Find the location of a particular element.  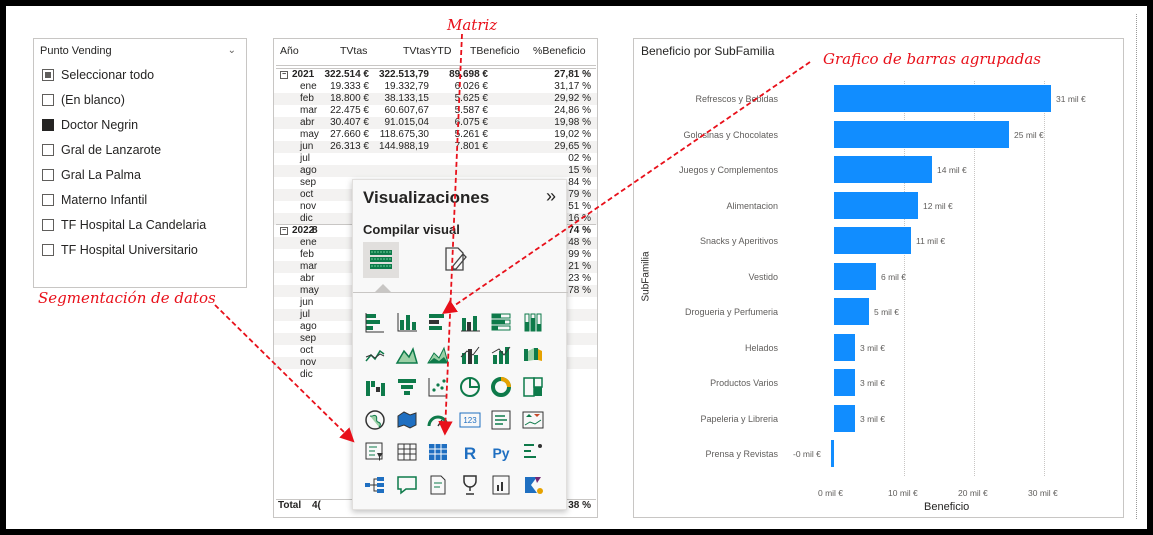

python-visual-icon: Py is located at coordinates (501, 452).